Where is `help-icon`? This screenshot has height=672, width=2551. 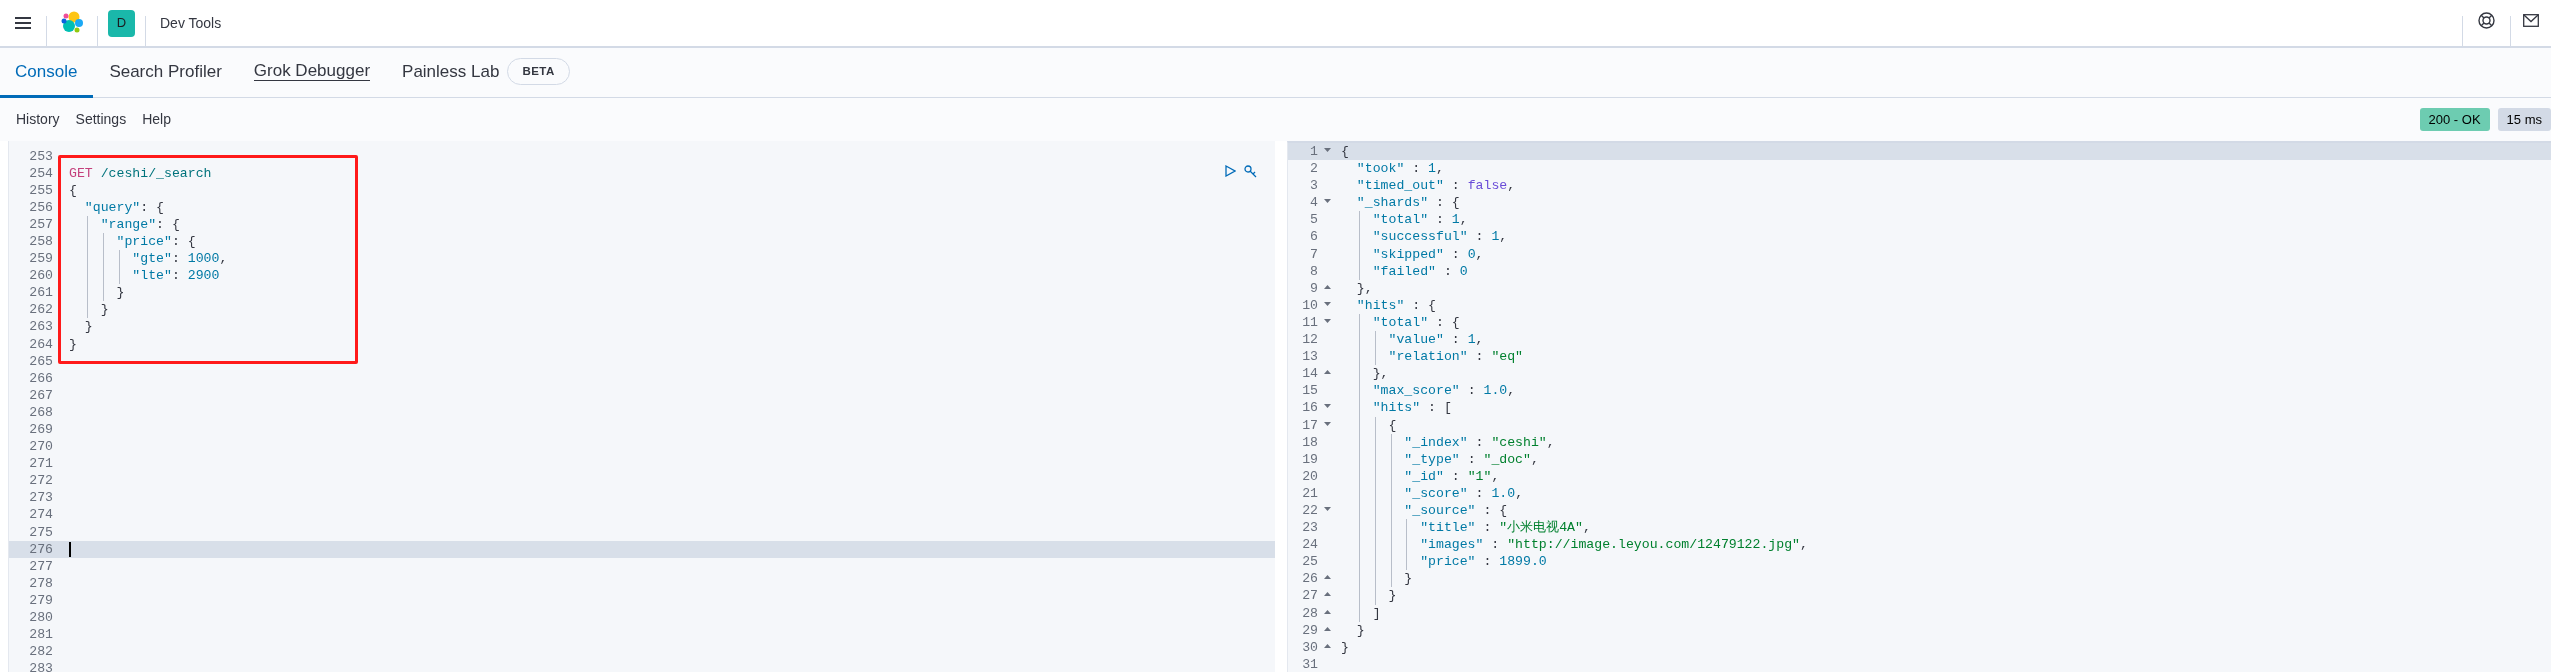 help-icon is located at coordinates (2486, 20).